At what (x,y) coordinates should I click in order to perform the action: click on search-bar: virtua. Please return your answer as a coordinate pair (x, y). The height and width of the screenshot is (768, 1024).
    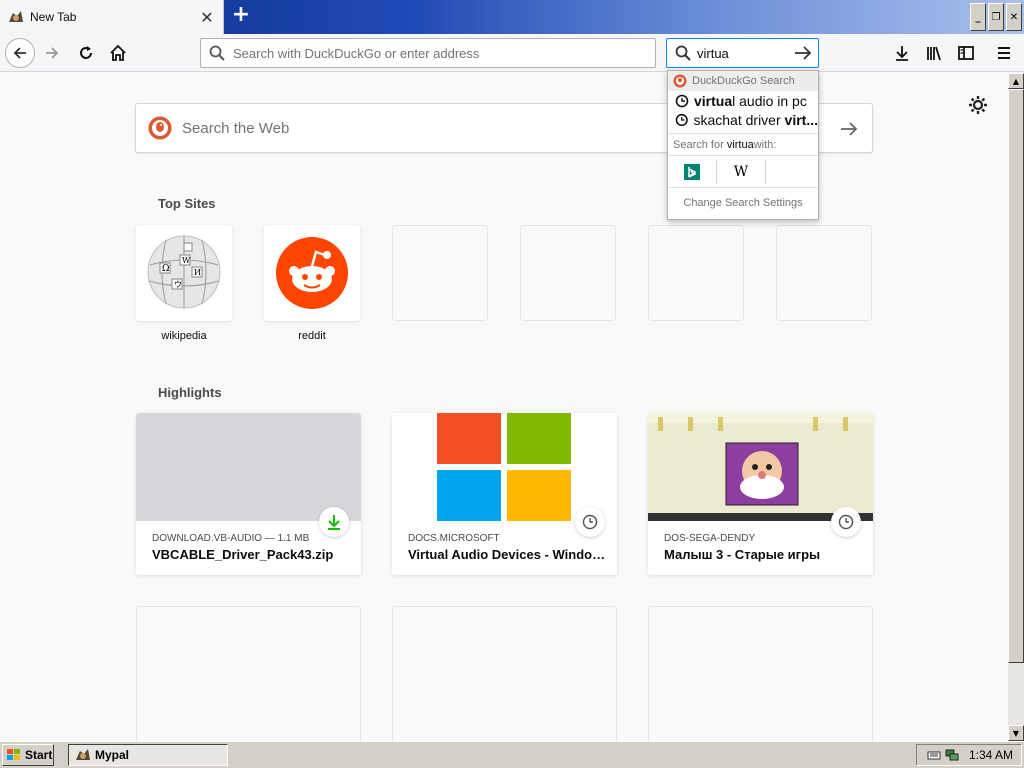
    Looking at the image, I should click on (742, 53).